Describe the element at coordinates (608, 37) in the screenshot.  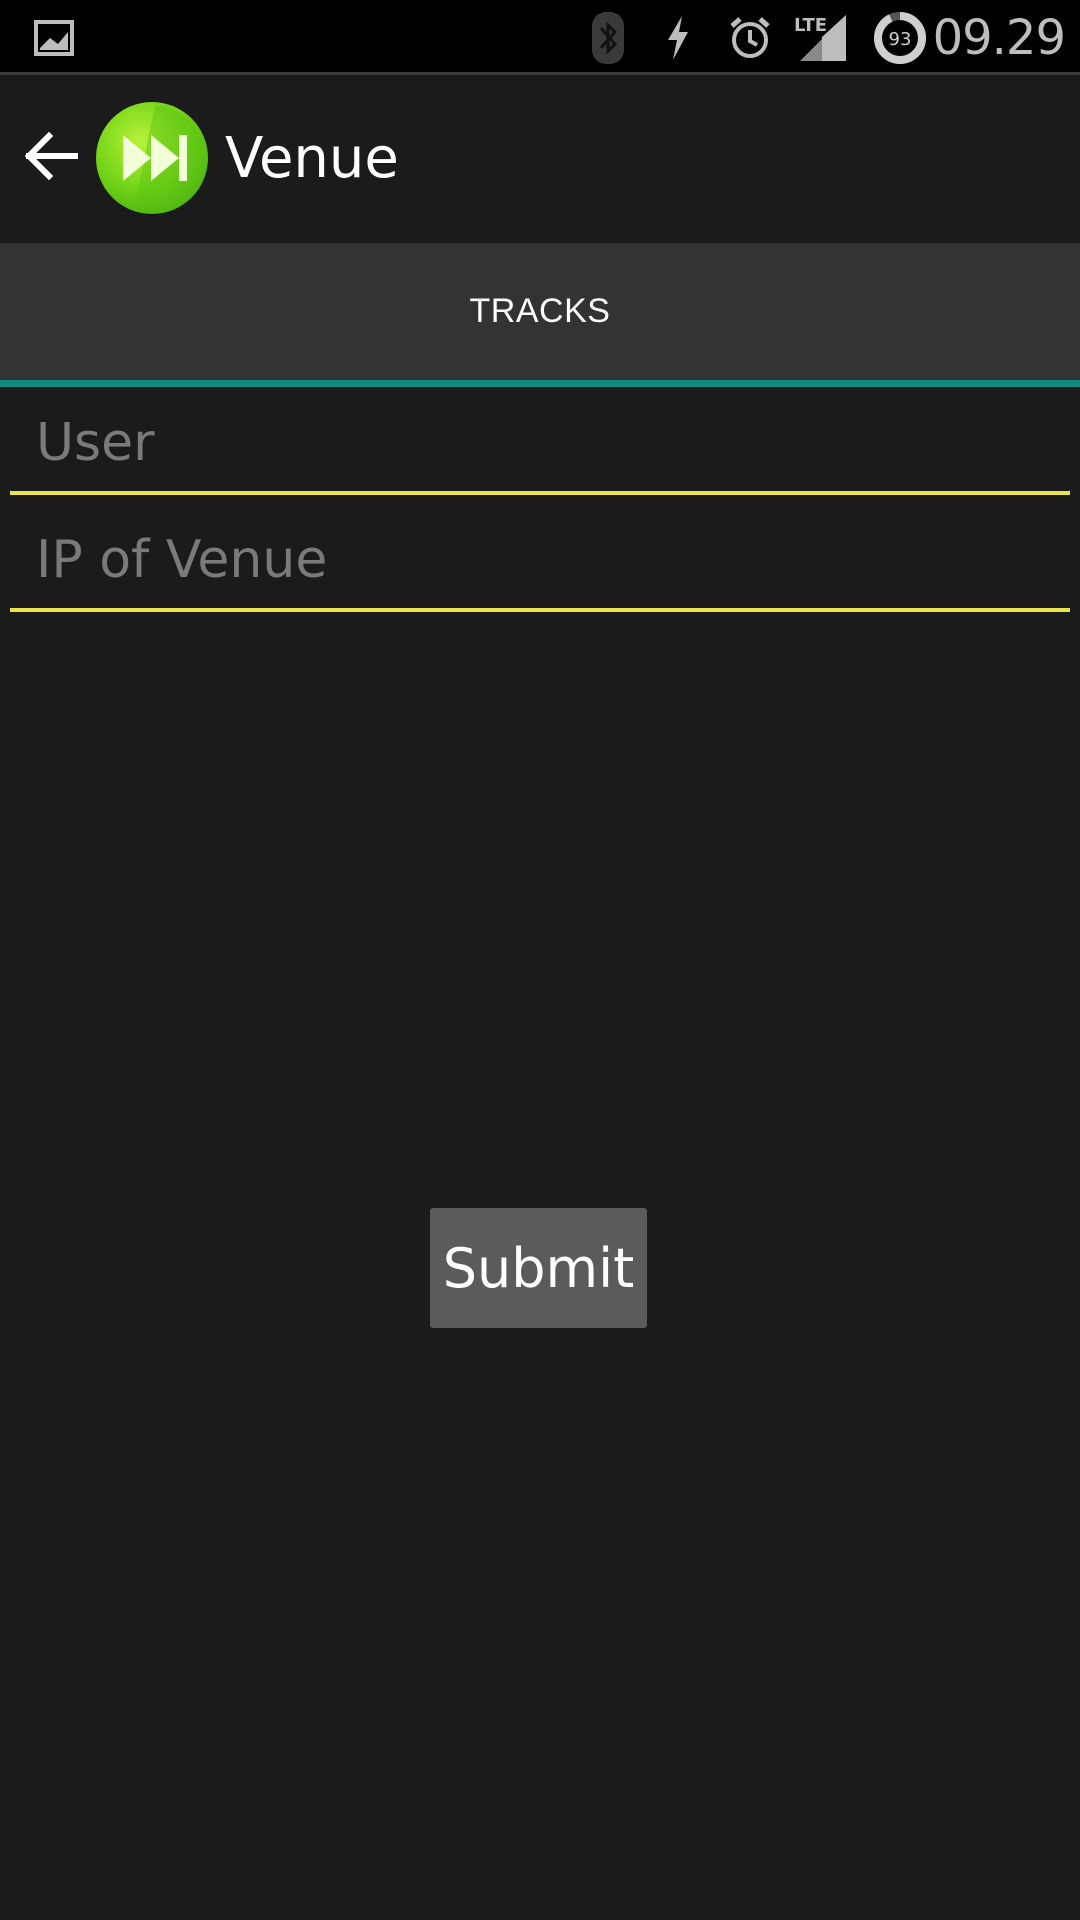
I see `bluetooth-icon` at that location.